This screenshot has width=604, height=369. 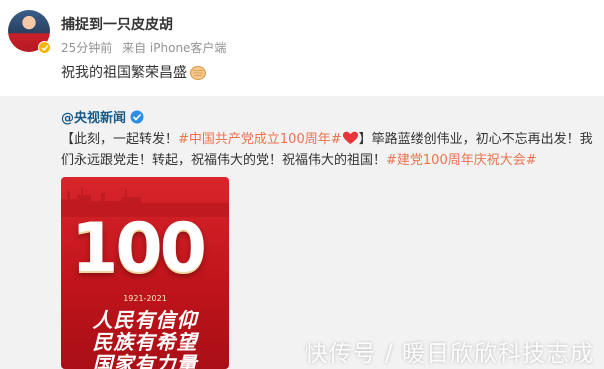 What do you see at coordinates (145, 298) in the screenshot?
I see `poster-years: 1921-2021` at bounding box center [145, 298].